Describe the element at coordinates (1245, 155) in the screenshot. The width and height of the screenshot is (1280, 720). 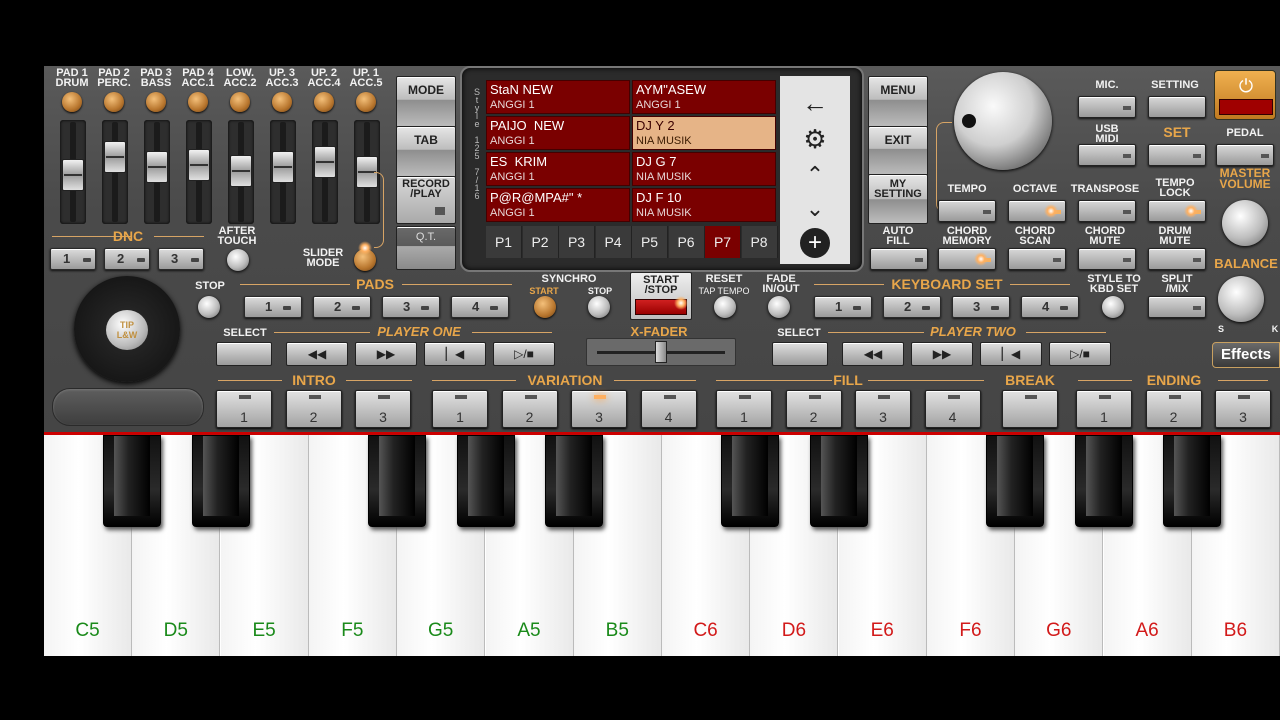
I see `pedal-button` at that location.